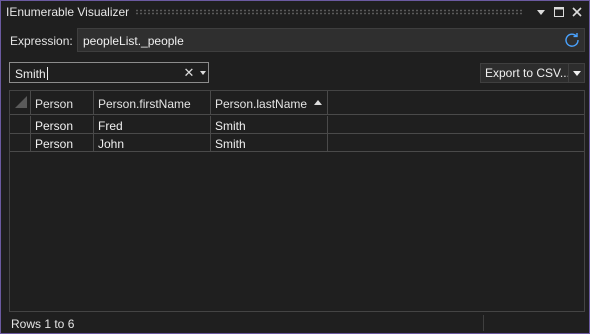 The height and width of the screenshot is (334, 590). I want to click on status-divider, so click(483, 323).